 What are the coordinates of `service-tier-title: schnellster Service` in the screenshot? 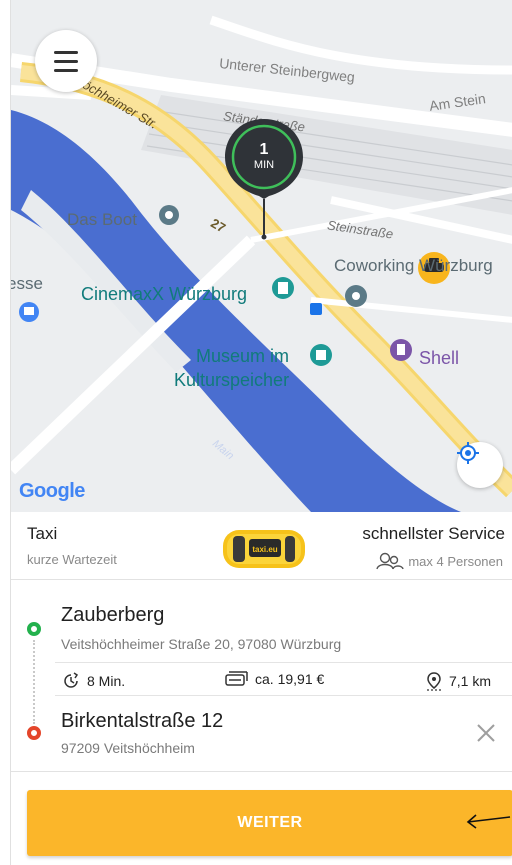 It's located at (433, 533).